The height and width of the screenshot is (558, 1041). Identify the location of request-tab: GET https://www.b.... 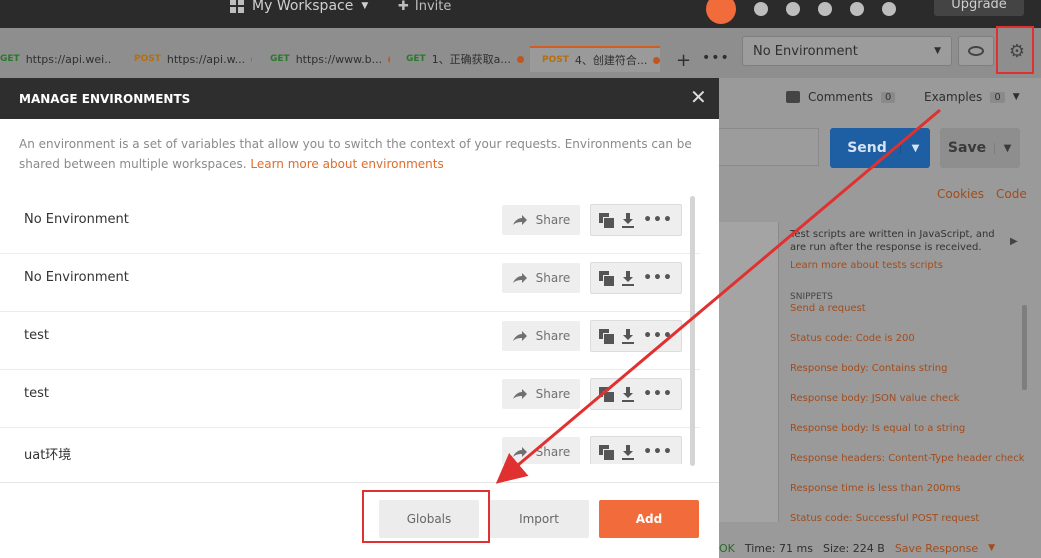
(330, 59).